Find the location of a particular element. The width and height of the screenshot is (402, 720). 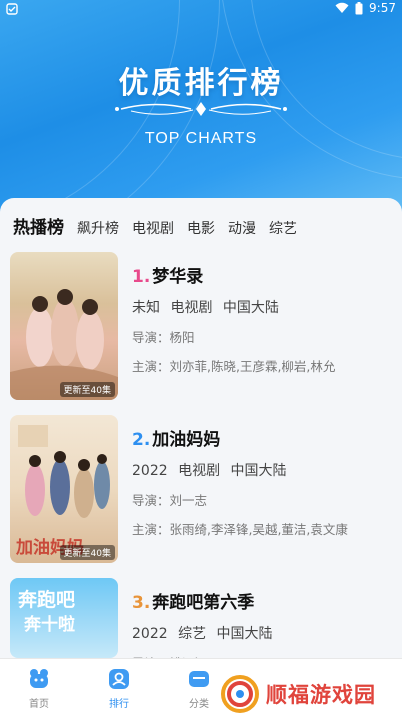

tab-rising: 飙升榜 is located at coordinates (98, 230).